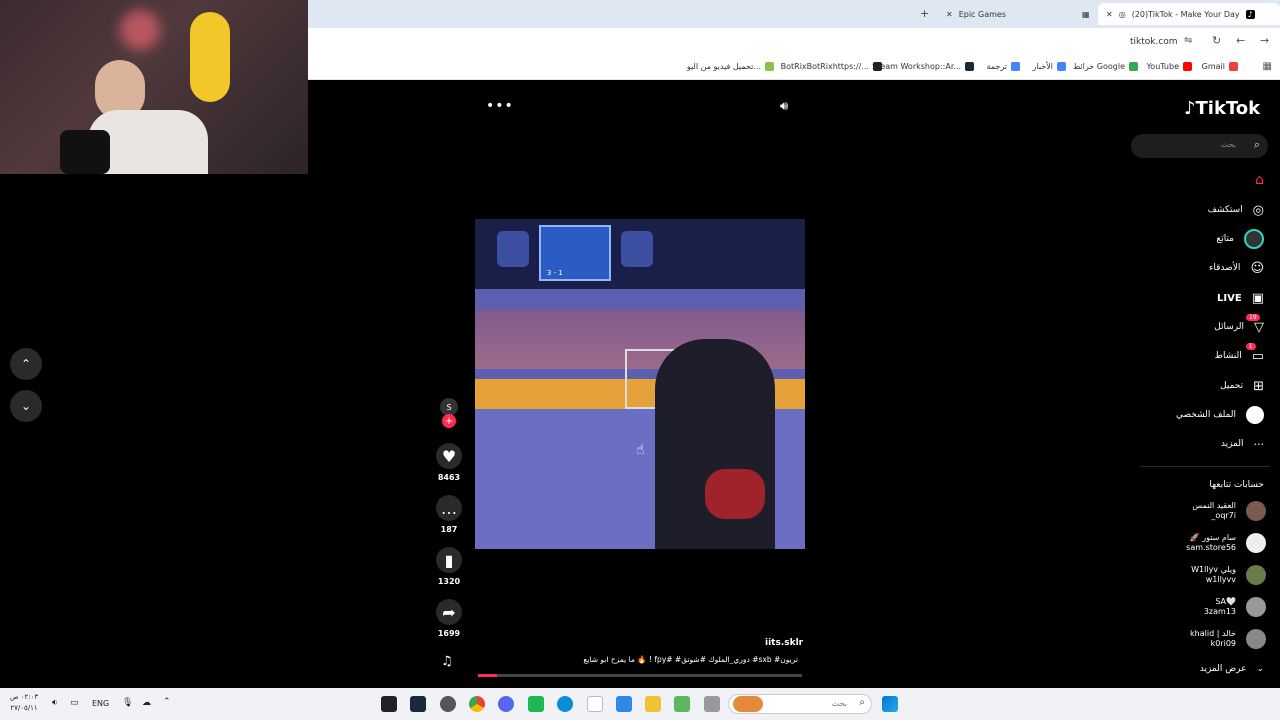 This screenshot has height=720, width=1280. What do you see at coordinates (389, 704) in the screenshot?
I see `epic-games-icon` at bounding box center [389, 704].